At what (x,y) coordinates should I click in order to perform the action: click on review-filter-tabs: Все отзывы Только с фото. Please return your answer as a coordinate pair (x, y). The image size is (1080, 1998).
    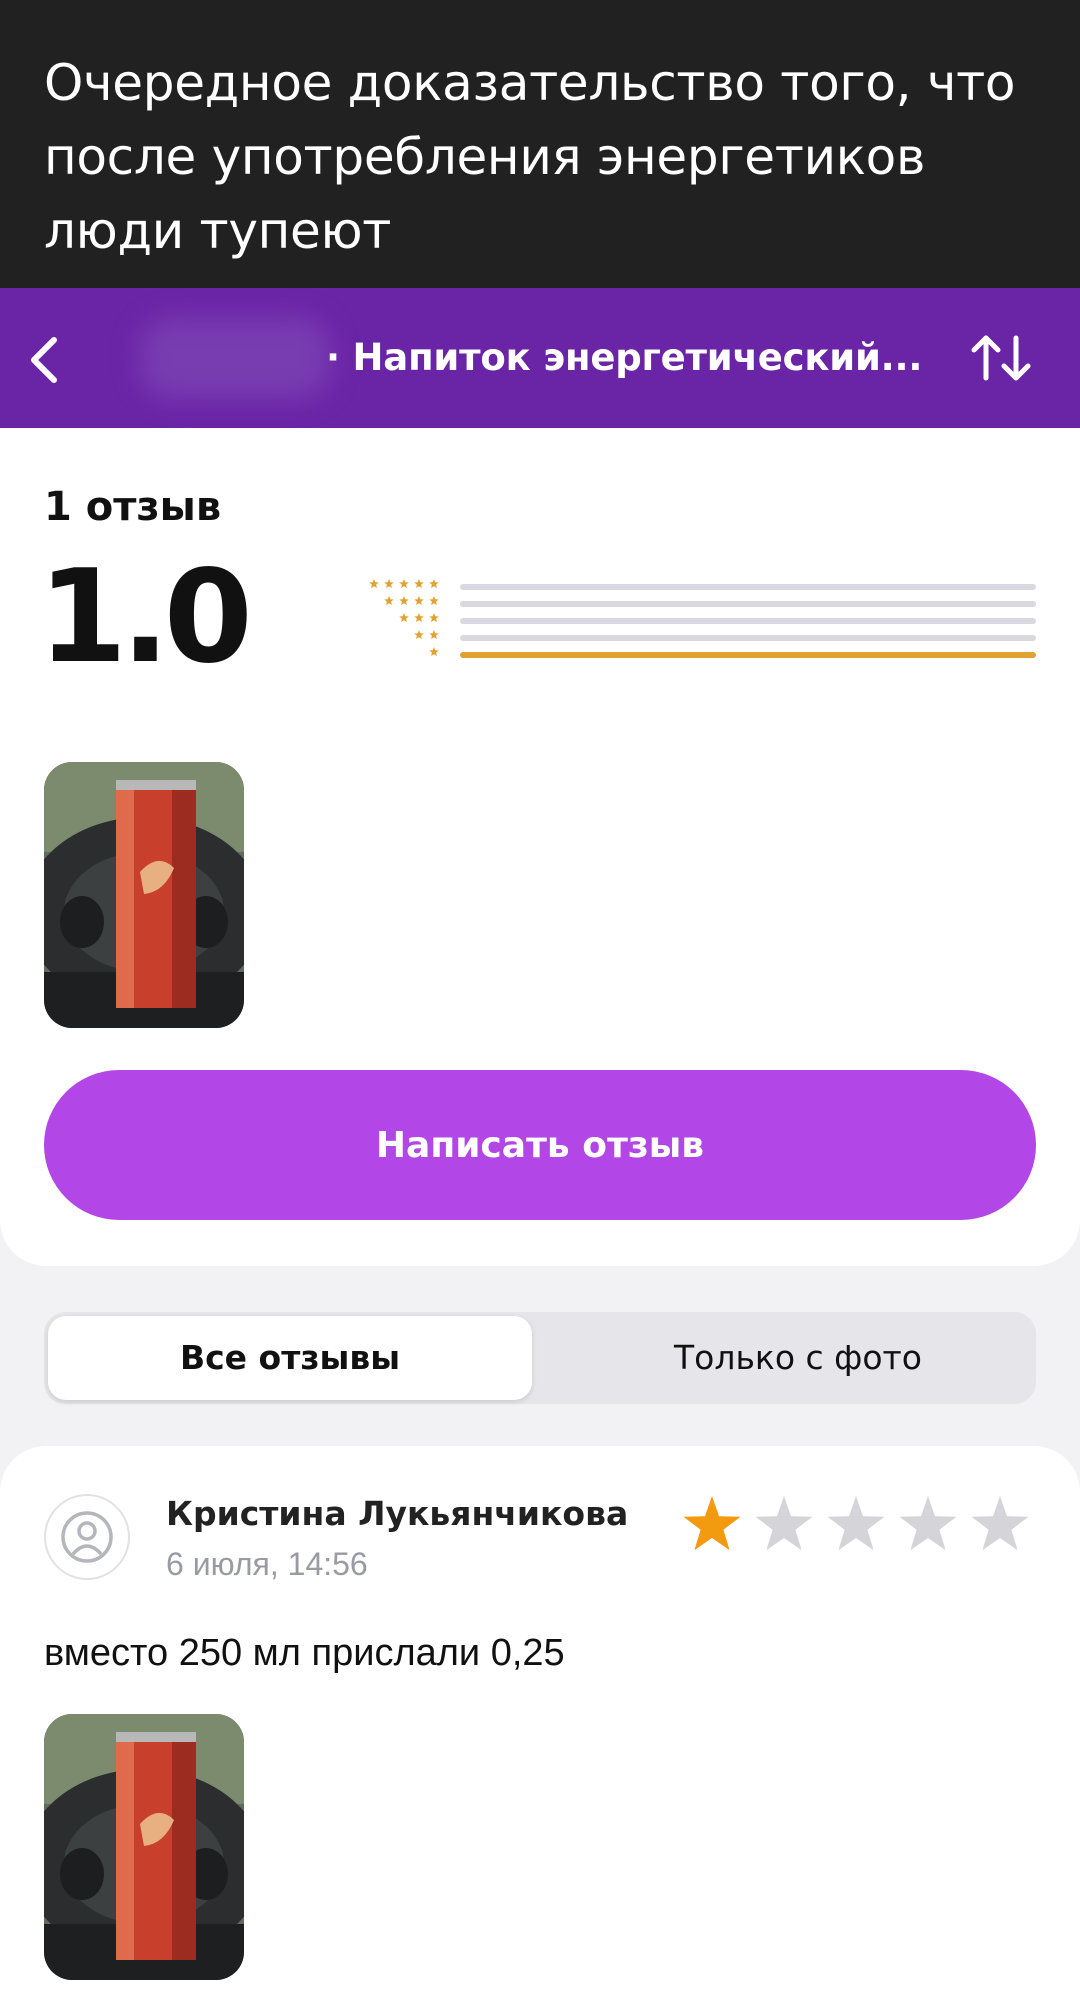
    Looking at the image, I should click on (540, 1358).